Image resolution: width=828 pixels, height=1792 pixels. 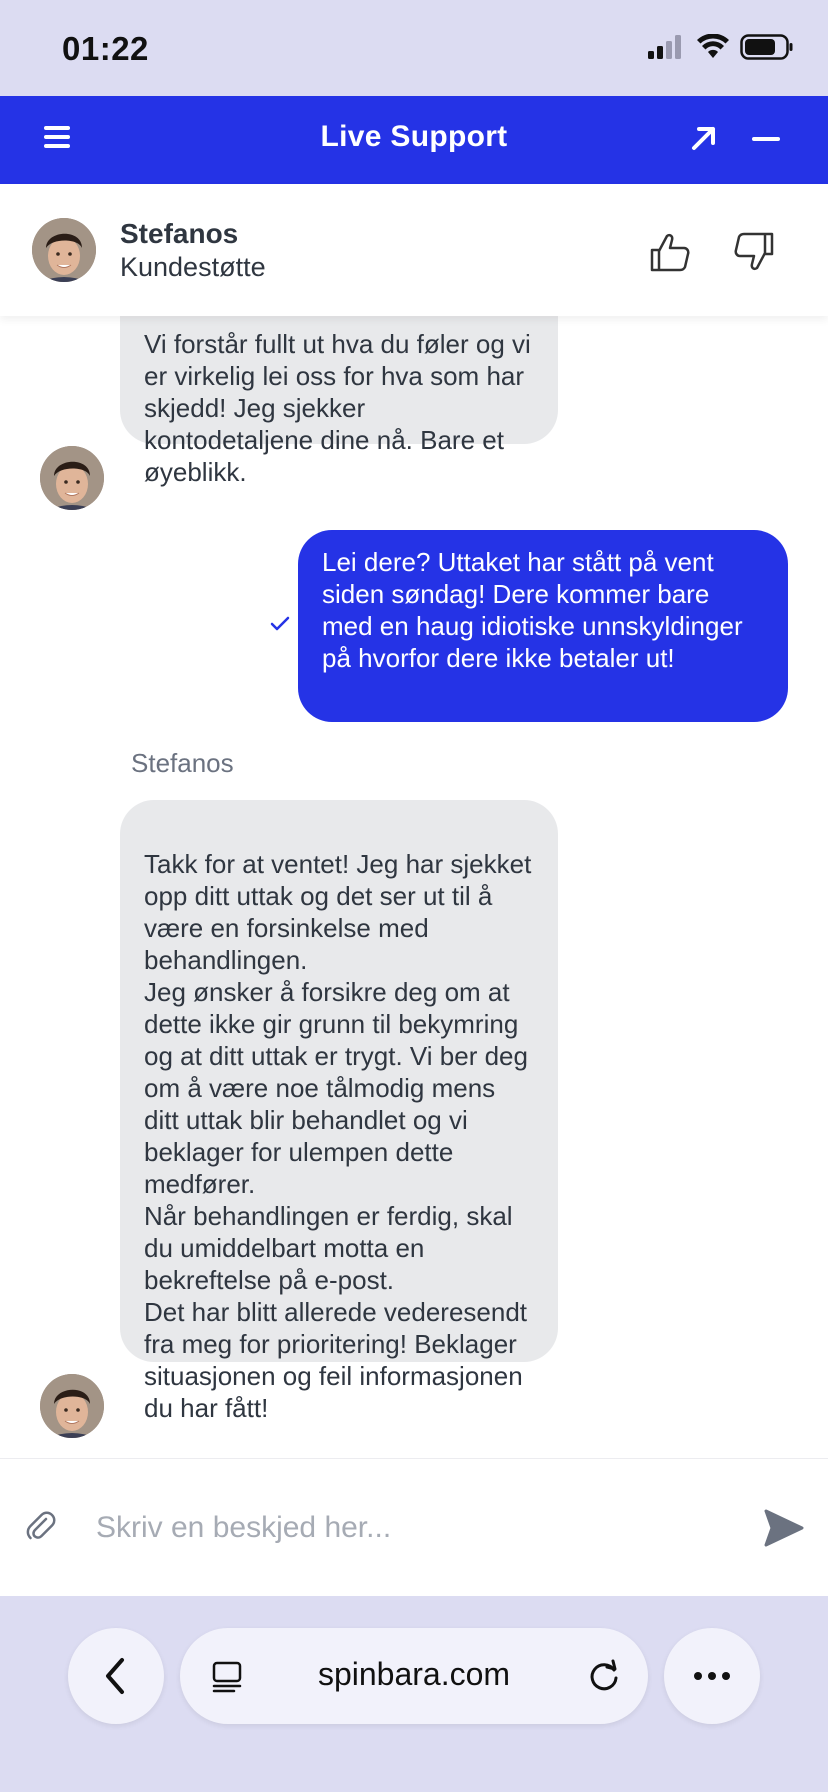 What do you see at coordinates (664, 47) in the screenshot?
I see `signal-icon` at bounding box center [664, 47].